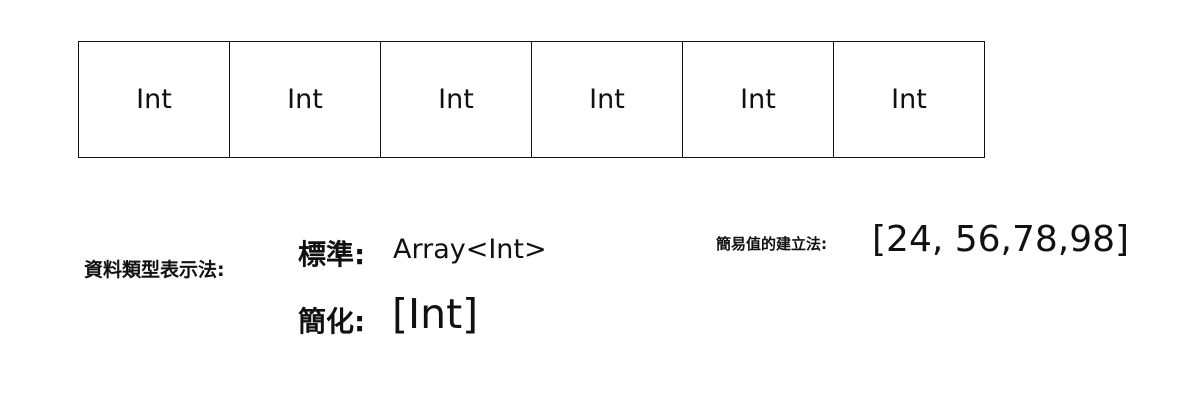 This screenshot has height=406, width=1189. Describe the element at coordinates (154, 270) in the screenshot. I see `type-notation-label: 資料類型表示法:` at that location.